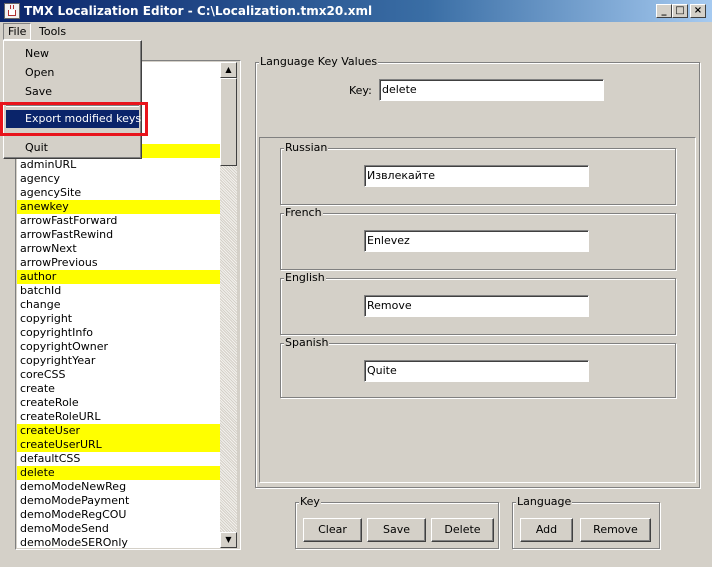 This screenshot has height=567, width=712. What do you see at coordinates (118, 249) in the screenshot?
I see `list-item: arrowNext` at bounding box center [118, 249].